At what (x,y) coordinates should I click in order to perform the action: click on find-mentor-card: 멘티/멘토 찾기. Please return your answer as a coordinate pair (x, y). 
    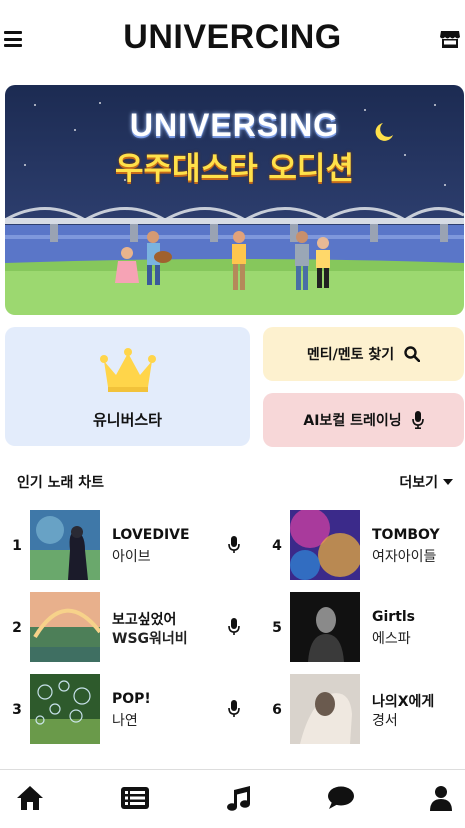
    Looking at the image, I should click on (363, 354).